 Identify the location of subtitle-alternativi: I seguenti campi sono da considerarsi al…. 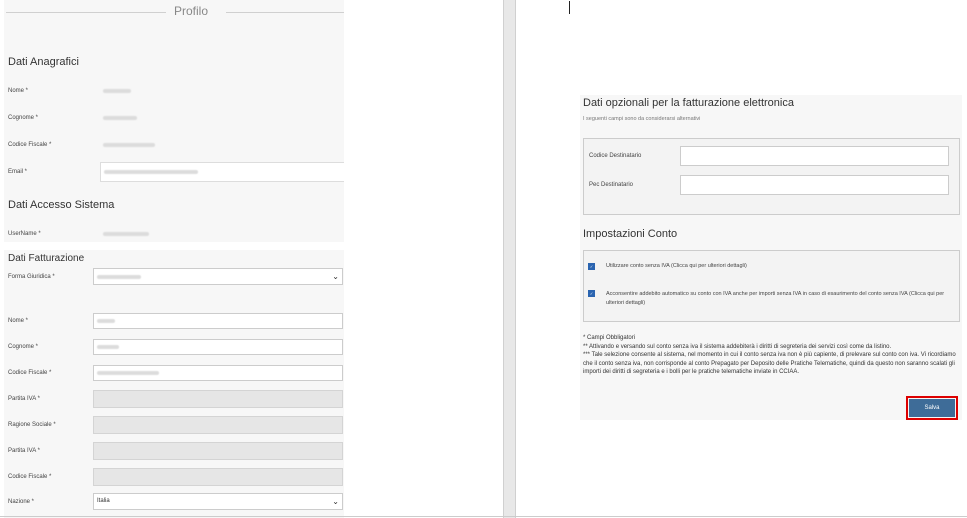
(642, 119).